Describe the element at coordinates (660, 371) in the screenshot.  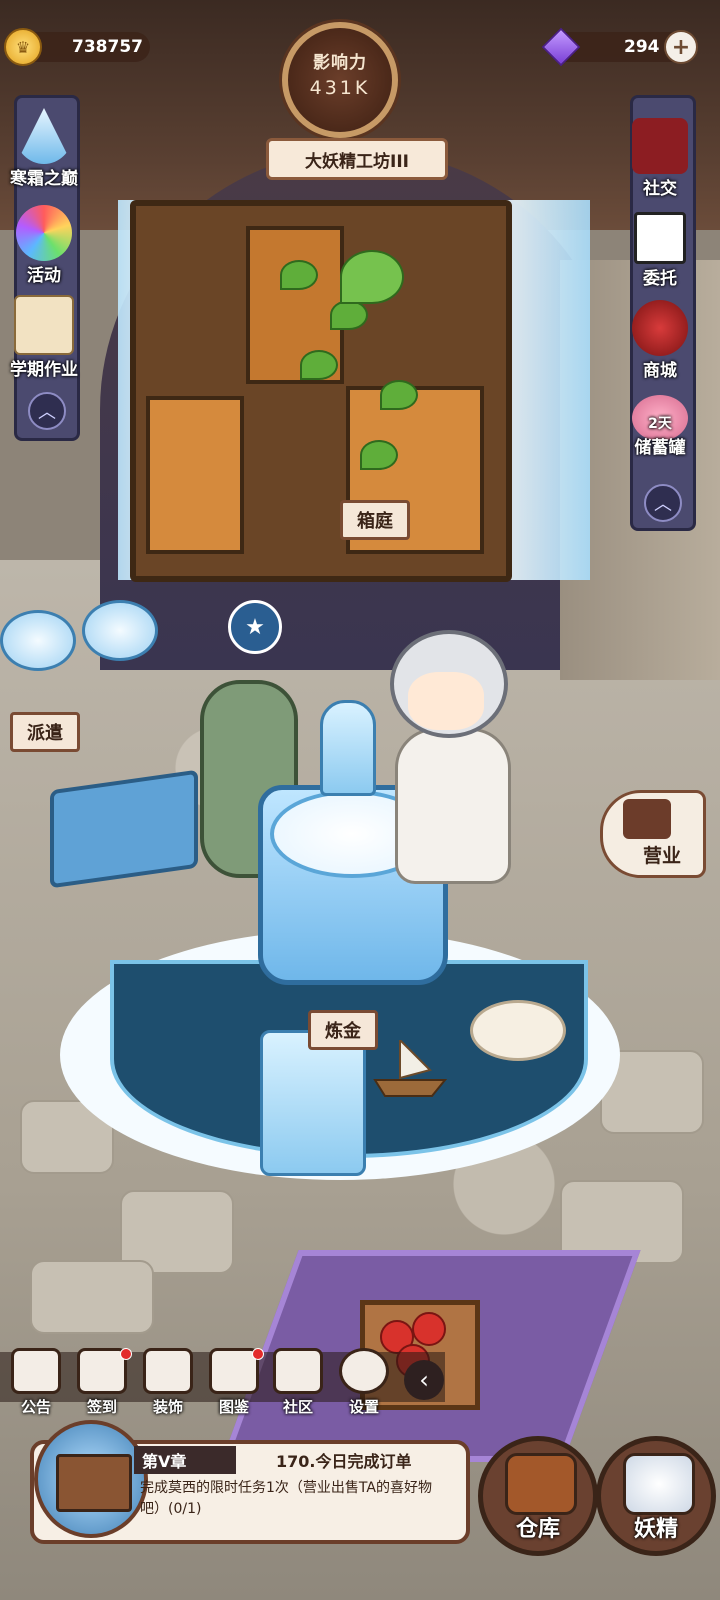
I see `menu-shop-label: 商城` at that location.